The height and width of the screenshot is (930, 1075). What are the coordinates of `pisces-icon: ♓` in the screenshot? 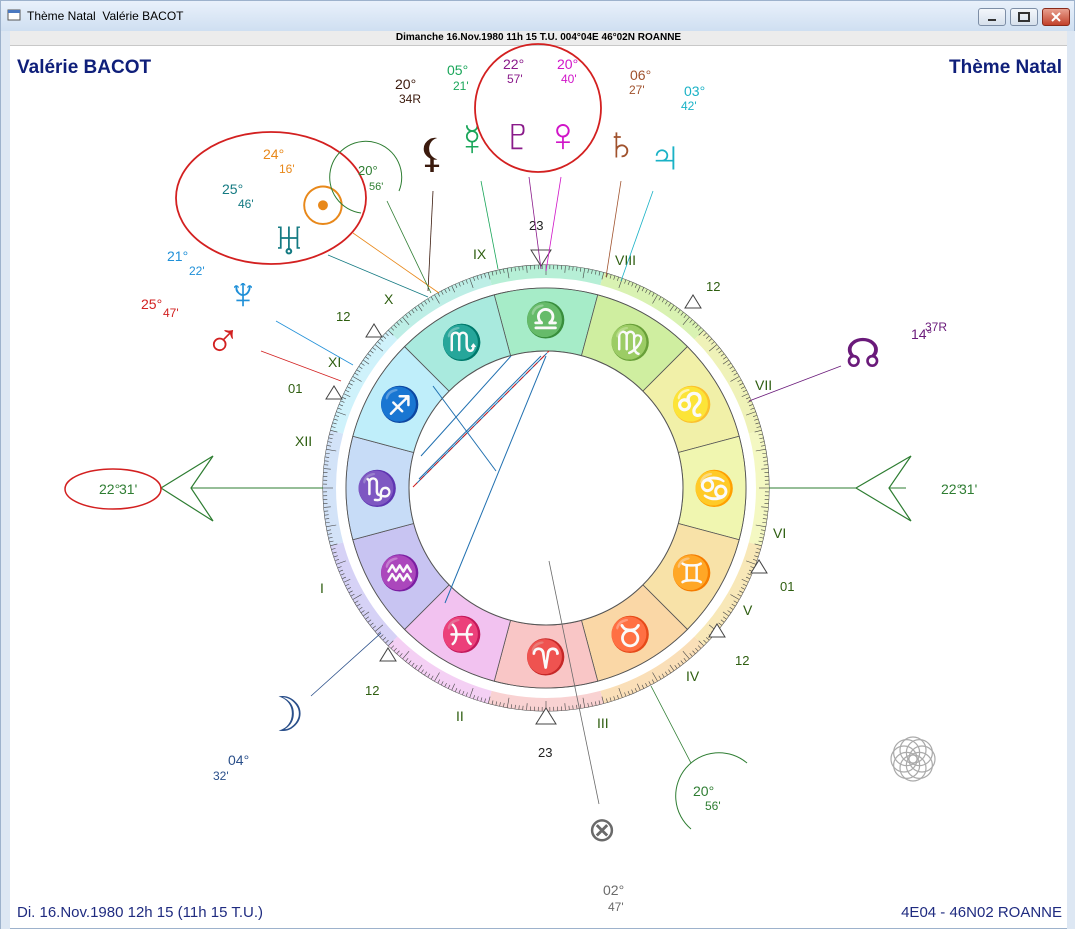 It's located at (462, 634).